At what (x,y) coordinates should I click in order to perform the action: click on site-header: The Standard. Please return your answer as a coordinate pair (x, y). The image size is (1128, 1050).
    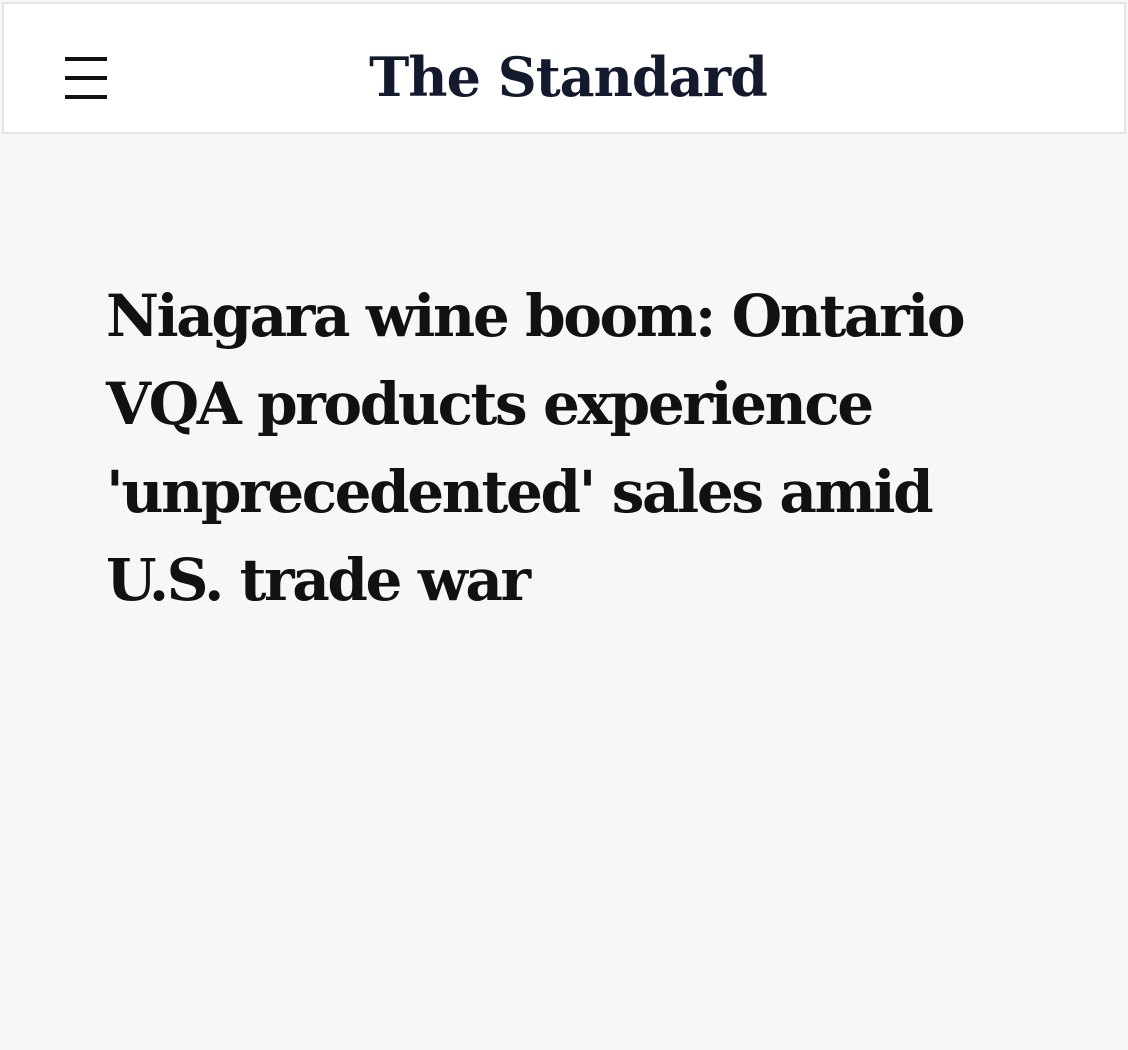
    Looking at the image, I should click on (564, 68).